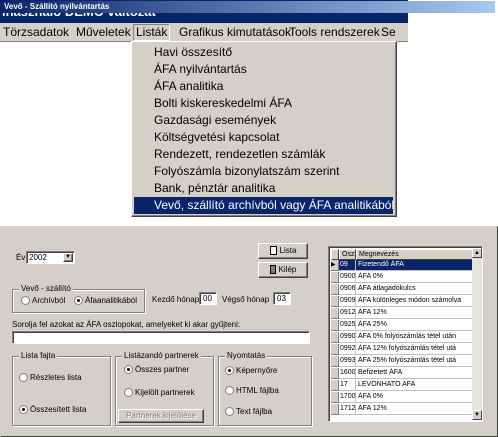  I want to click on cell-oszl: 1712, so click(347, 409).